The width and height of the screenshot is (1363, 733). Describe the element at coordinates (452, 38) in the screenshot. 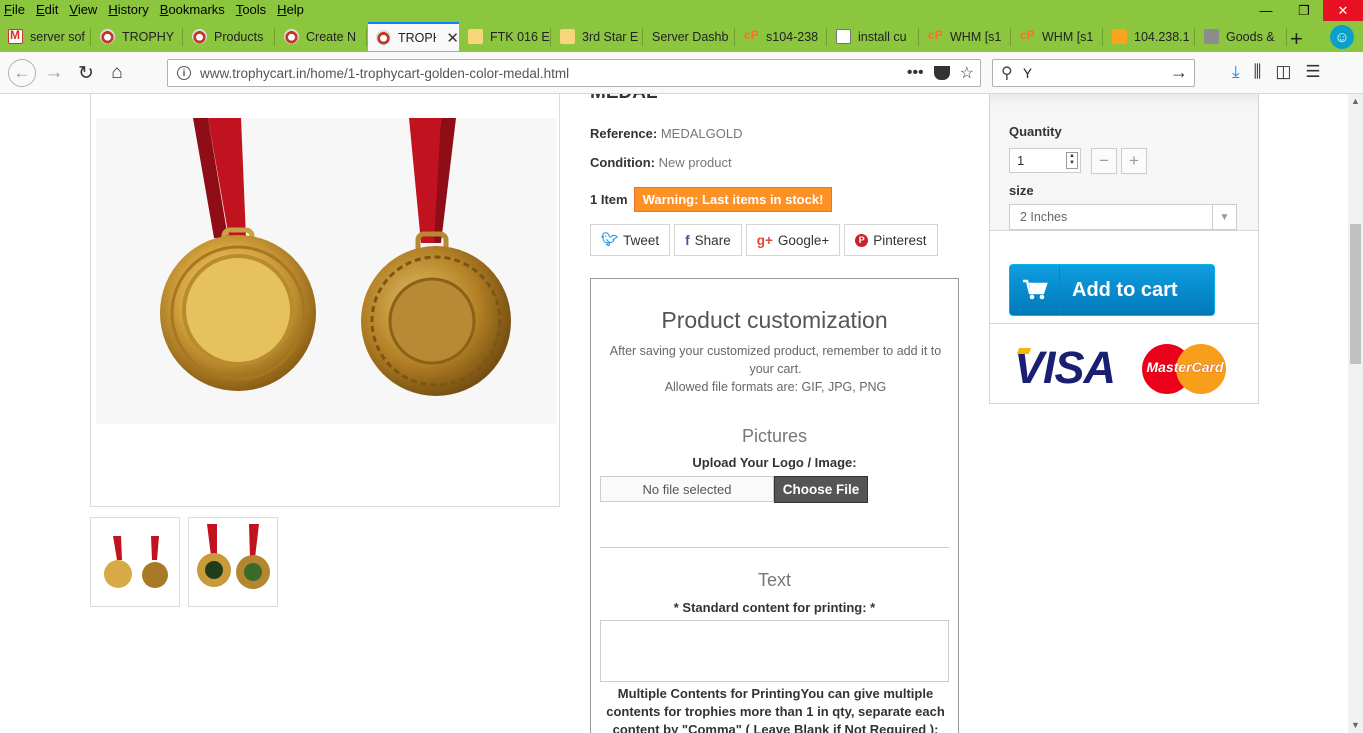

I see `close-tab-icon: ✕` at that location.